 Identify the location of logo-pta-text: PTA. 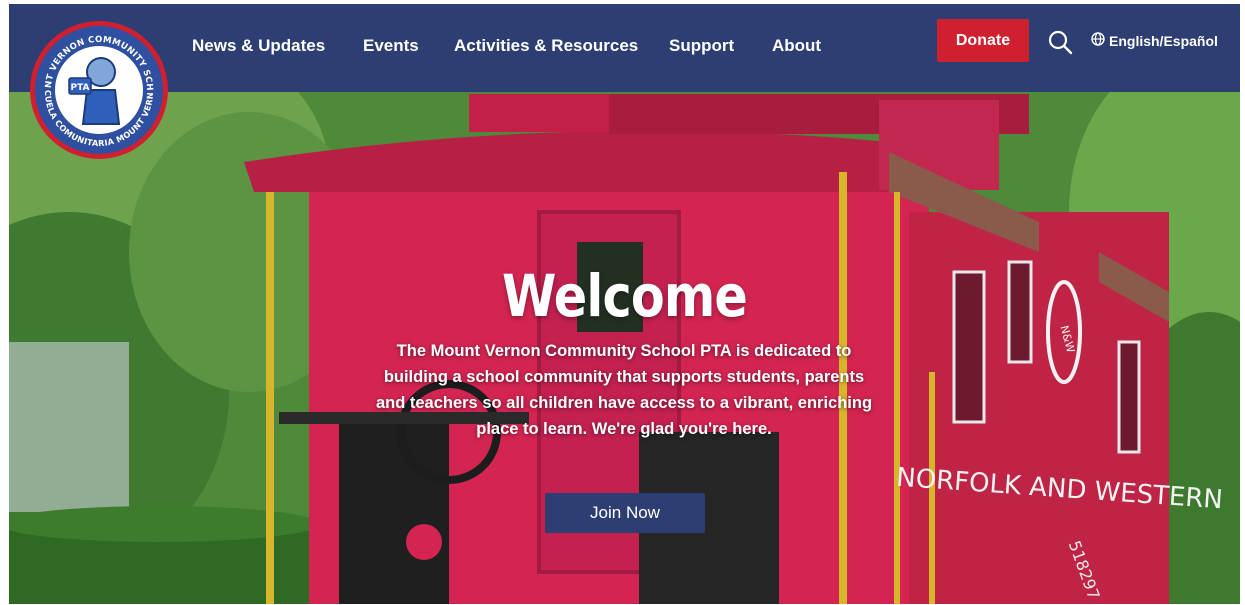
(79, 88).